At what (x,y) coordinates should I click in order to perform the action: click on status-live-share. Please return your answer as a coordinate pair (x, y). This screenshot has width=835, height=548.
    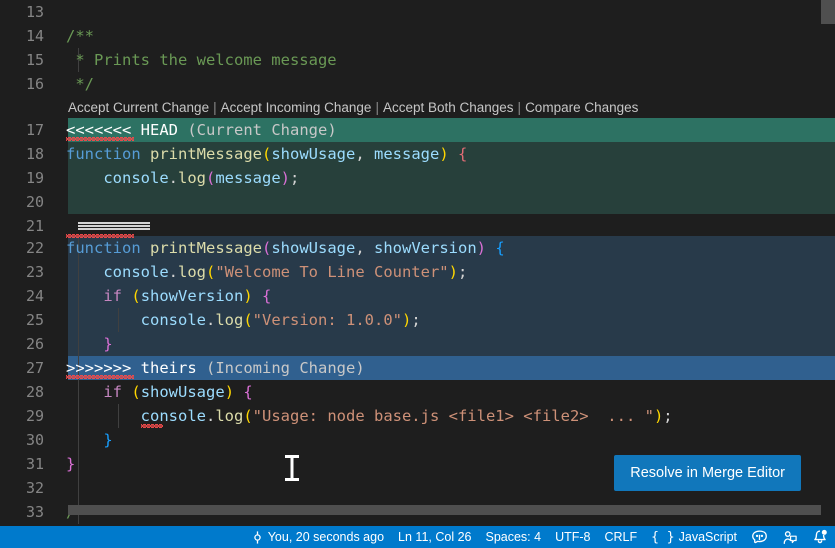
    Looking at the image, I should click on (759, 537).